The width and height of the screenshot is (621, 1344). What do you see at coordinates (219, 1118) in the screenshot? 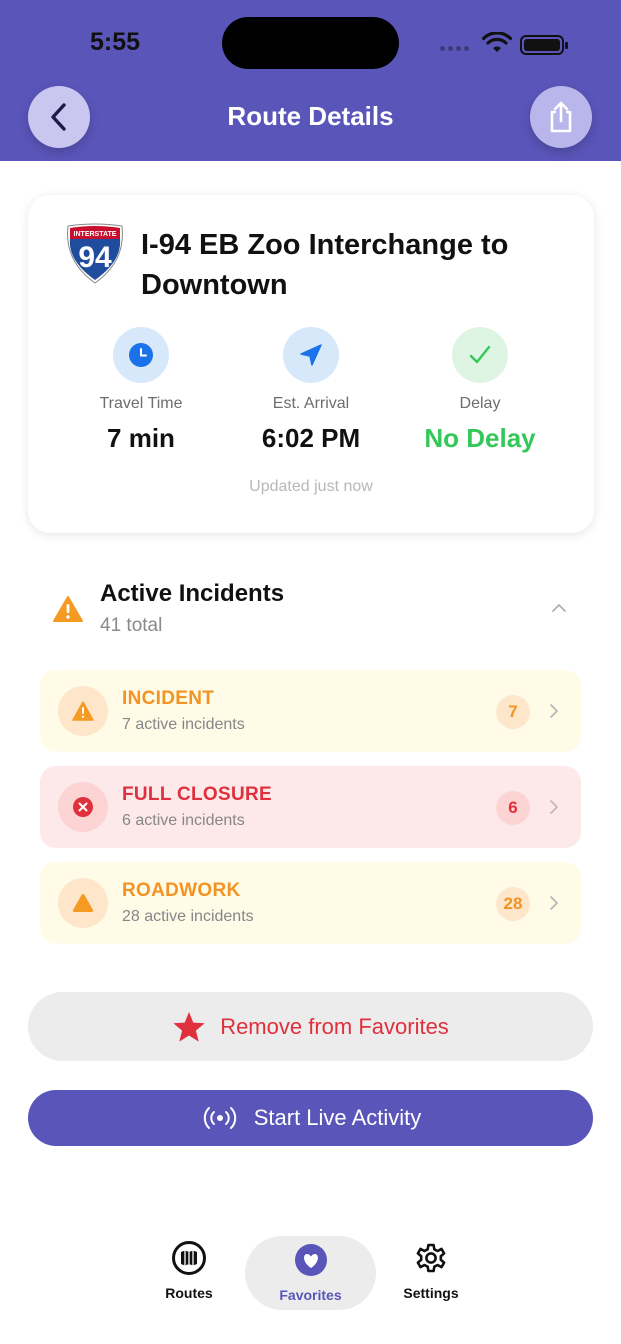
I see `broadcast-icon` at bounding box center [219, 1118].